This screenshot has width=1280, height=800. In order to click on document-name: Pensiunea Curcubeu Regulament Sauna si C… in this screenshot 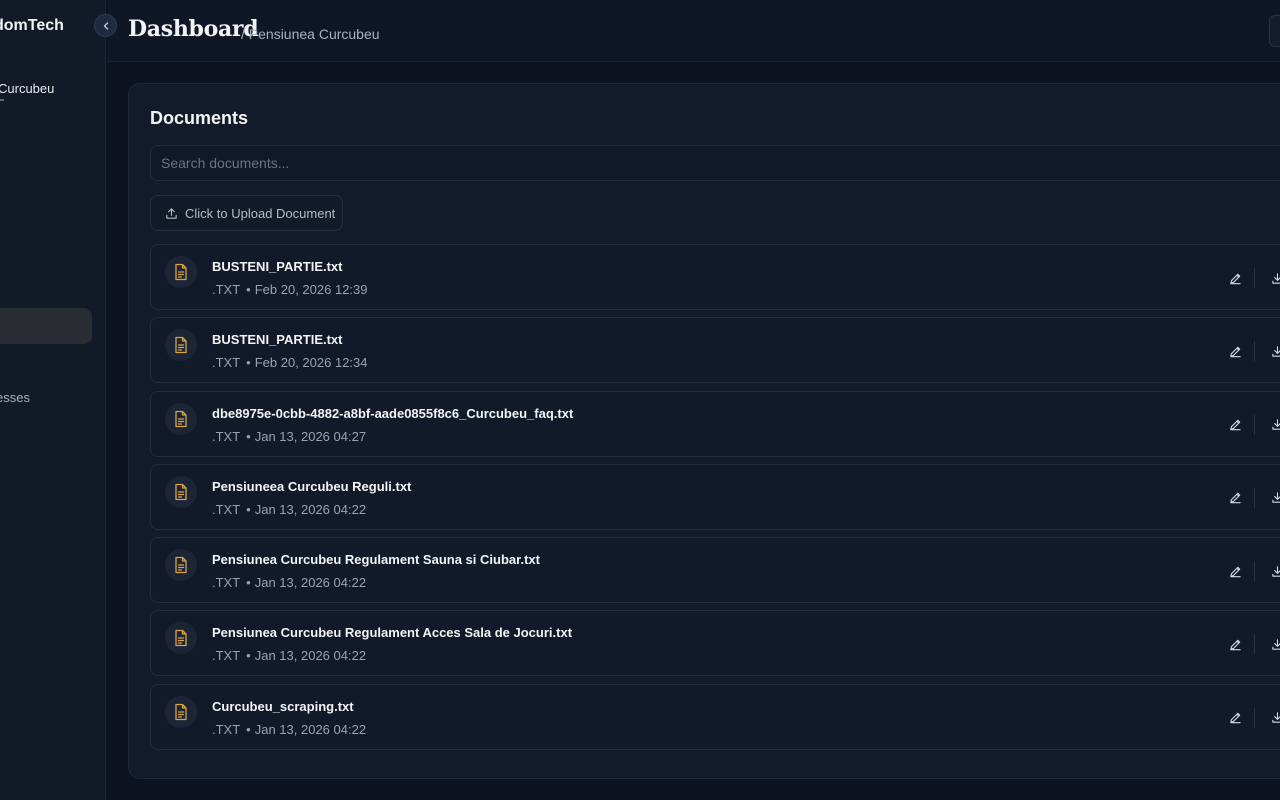, I will do `click(376, 560)`.